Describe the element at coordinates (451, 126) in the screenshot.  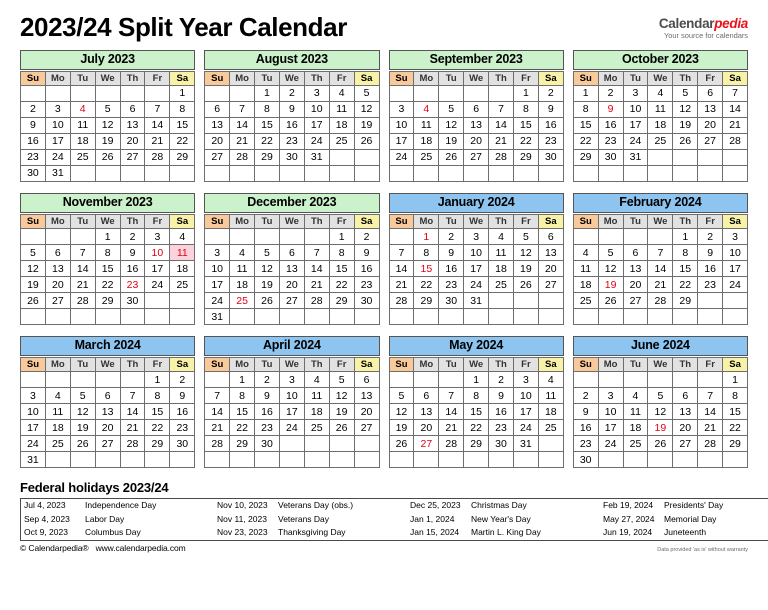
I see `day-cell: 12` at that location.